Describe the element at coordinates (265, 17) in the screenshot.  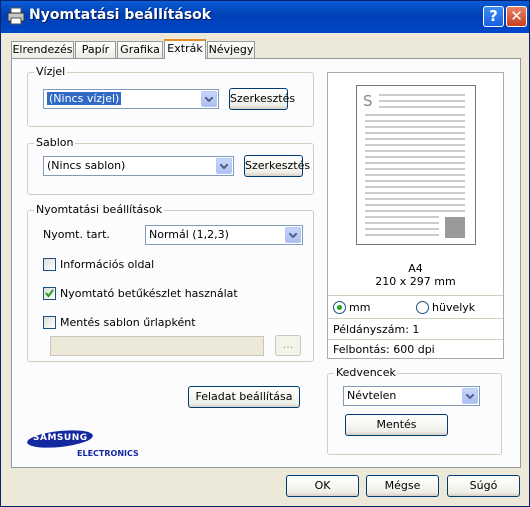
I see `title-bar: Nyomtatási beállítások ? ✕` at that location.